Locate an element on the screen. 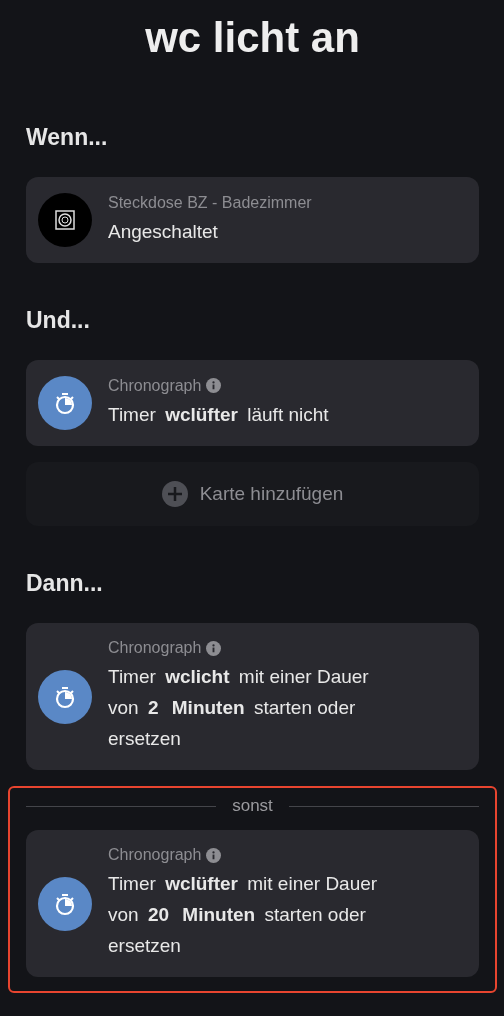 Image resolution: width=504 pixels, height=1016 pixels. page-title: wc licht an is located at coordinates (252, 38).